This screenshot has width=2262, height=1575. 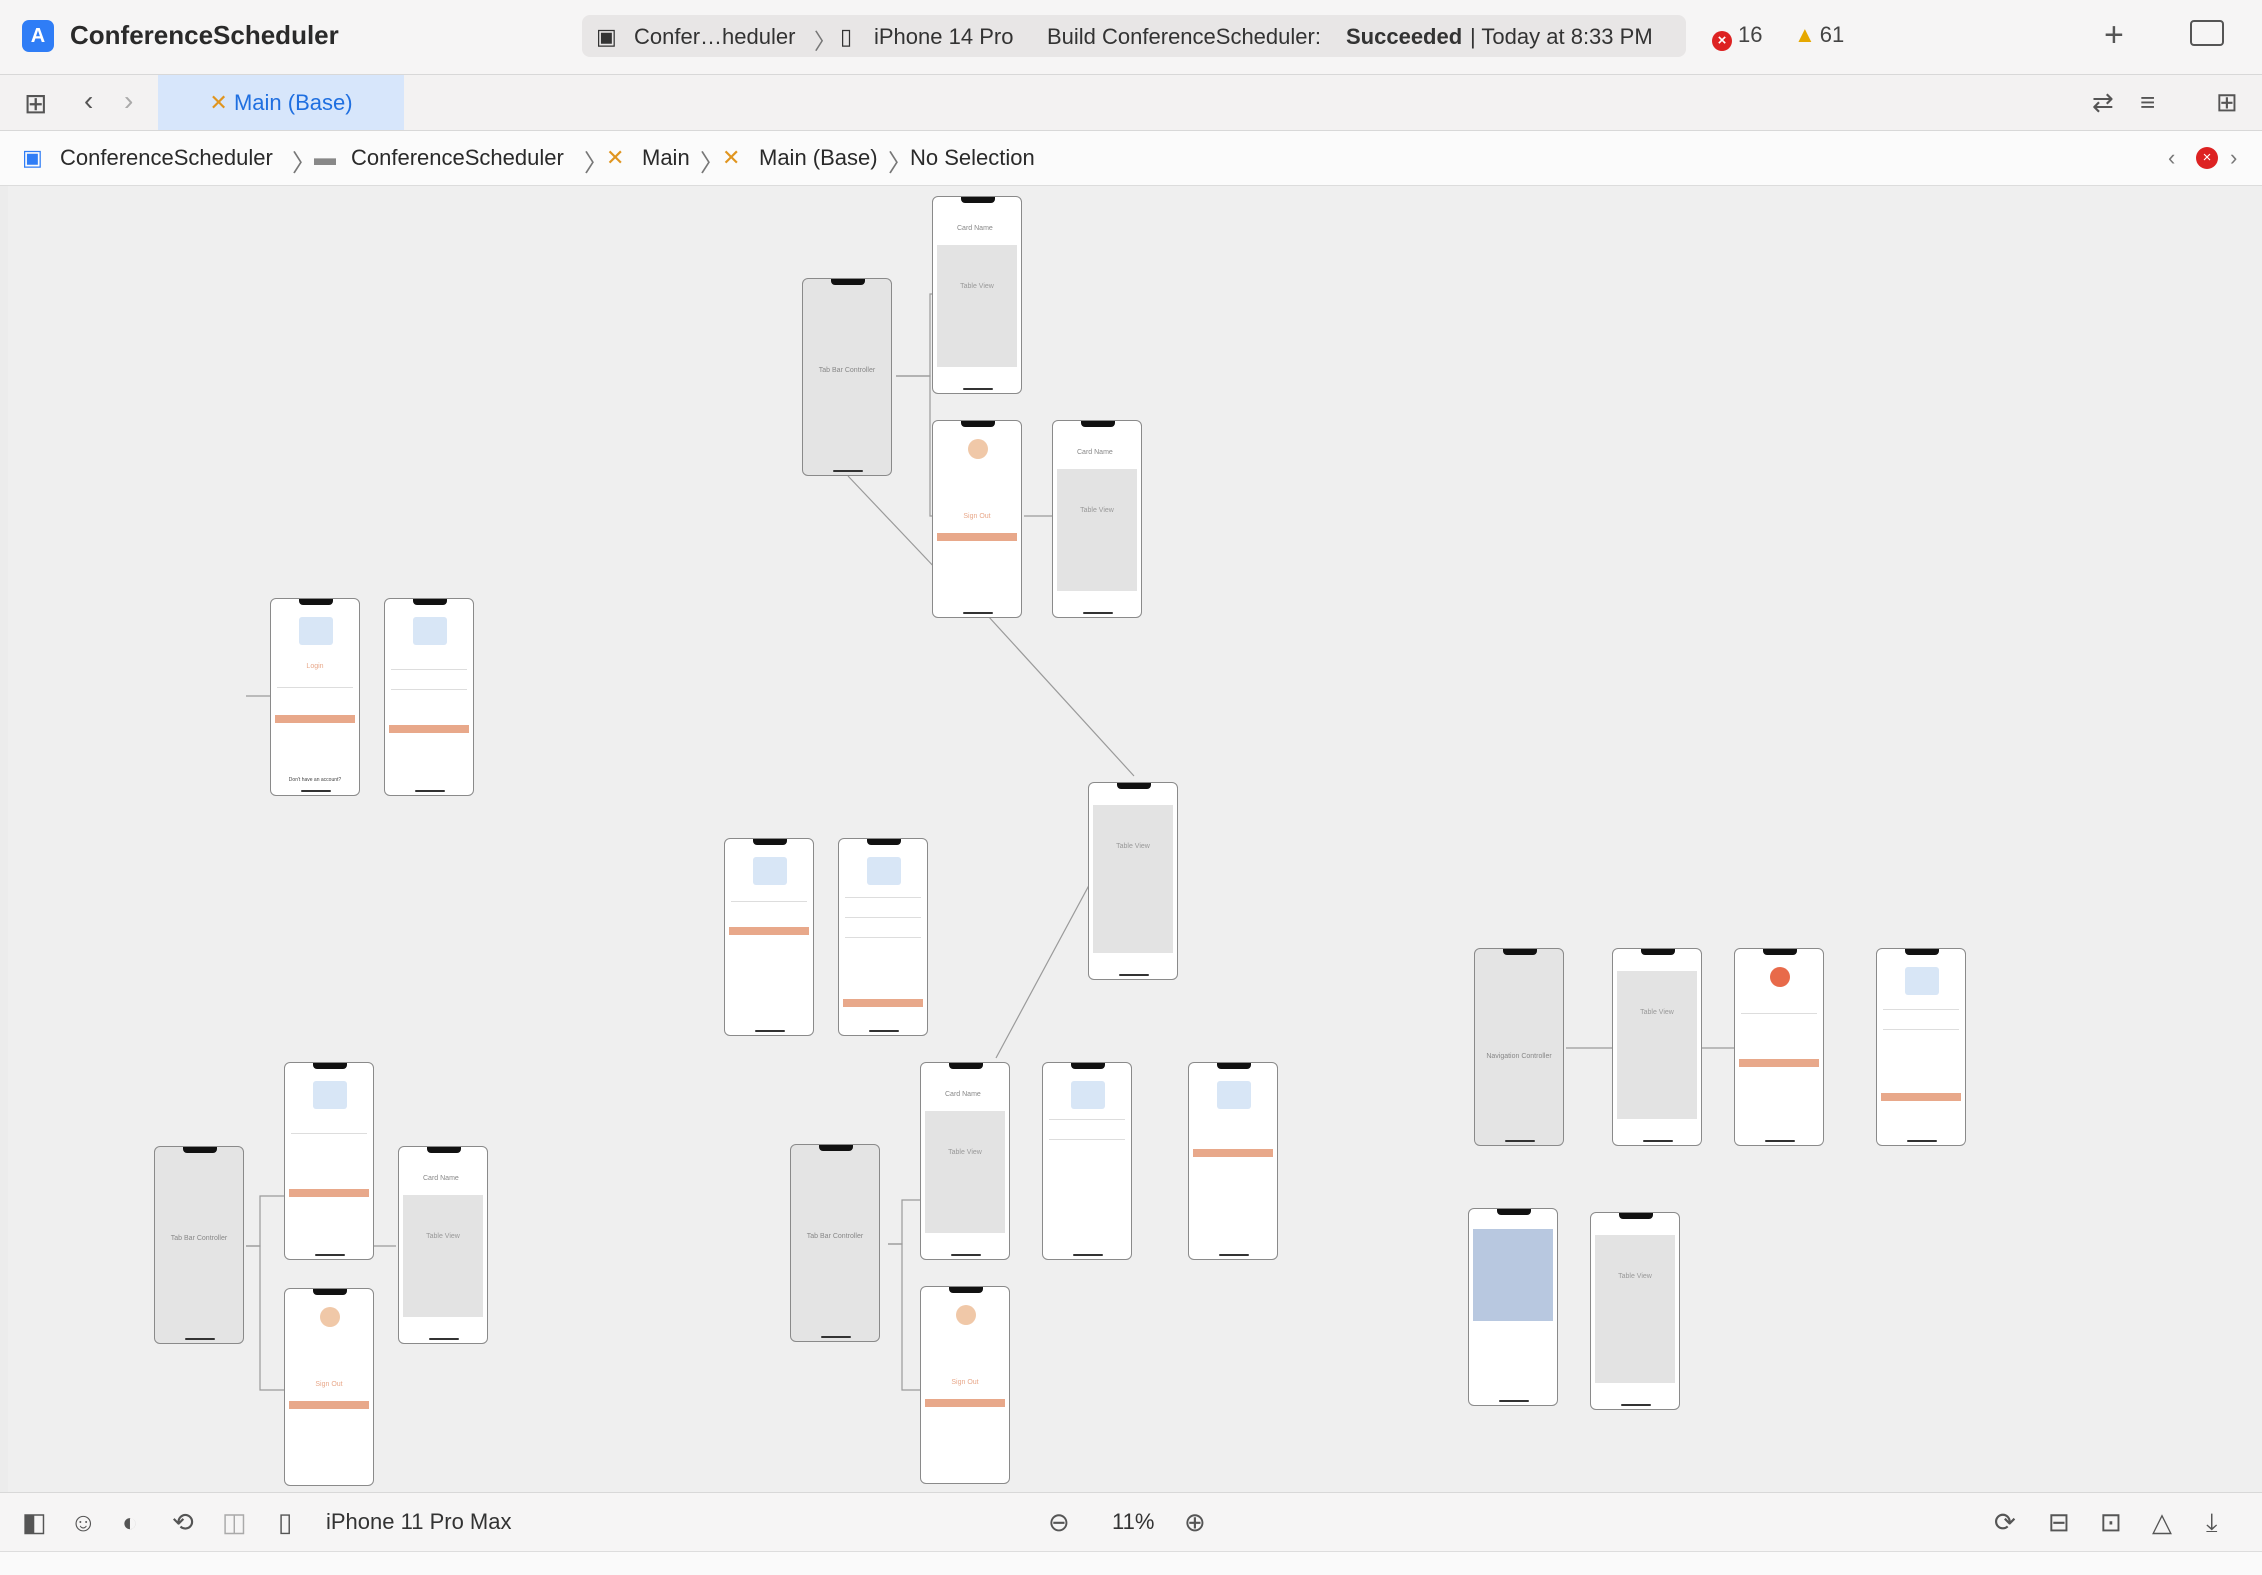 I want to click on card-detail-scene: Card Name Table View, so click(x=1097, y=519).